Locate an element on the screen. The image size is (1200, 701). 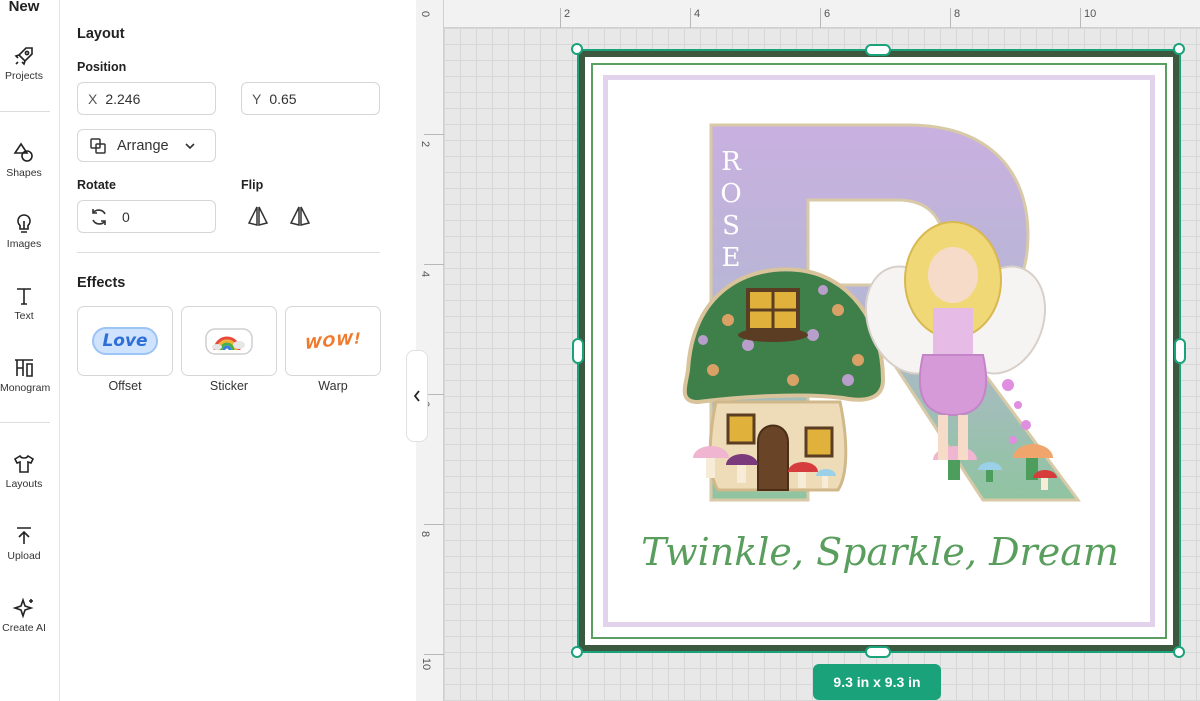
ruler-top-label: 6 is located at coordinates (827, 14).